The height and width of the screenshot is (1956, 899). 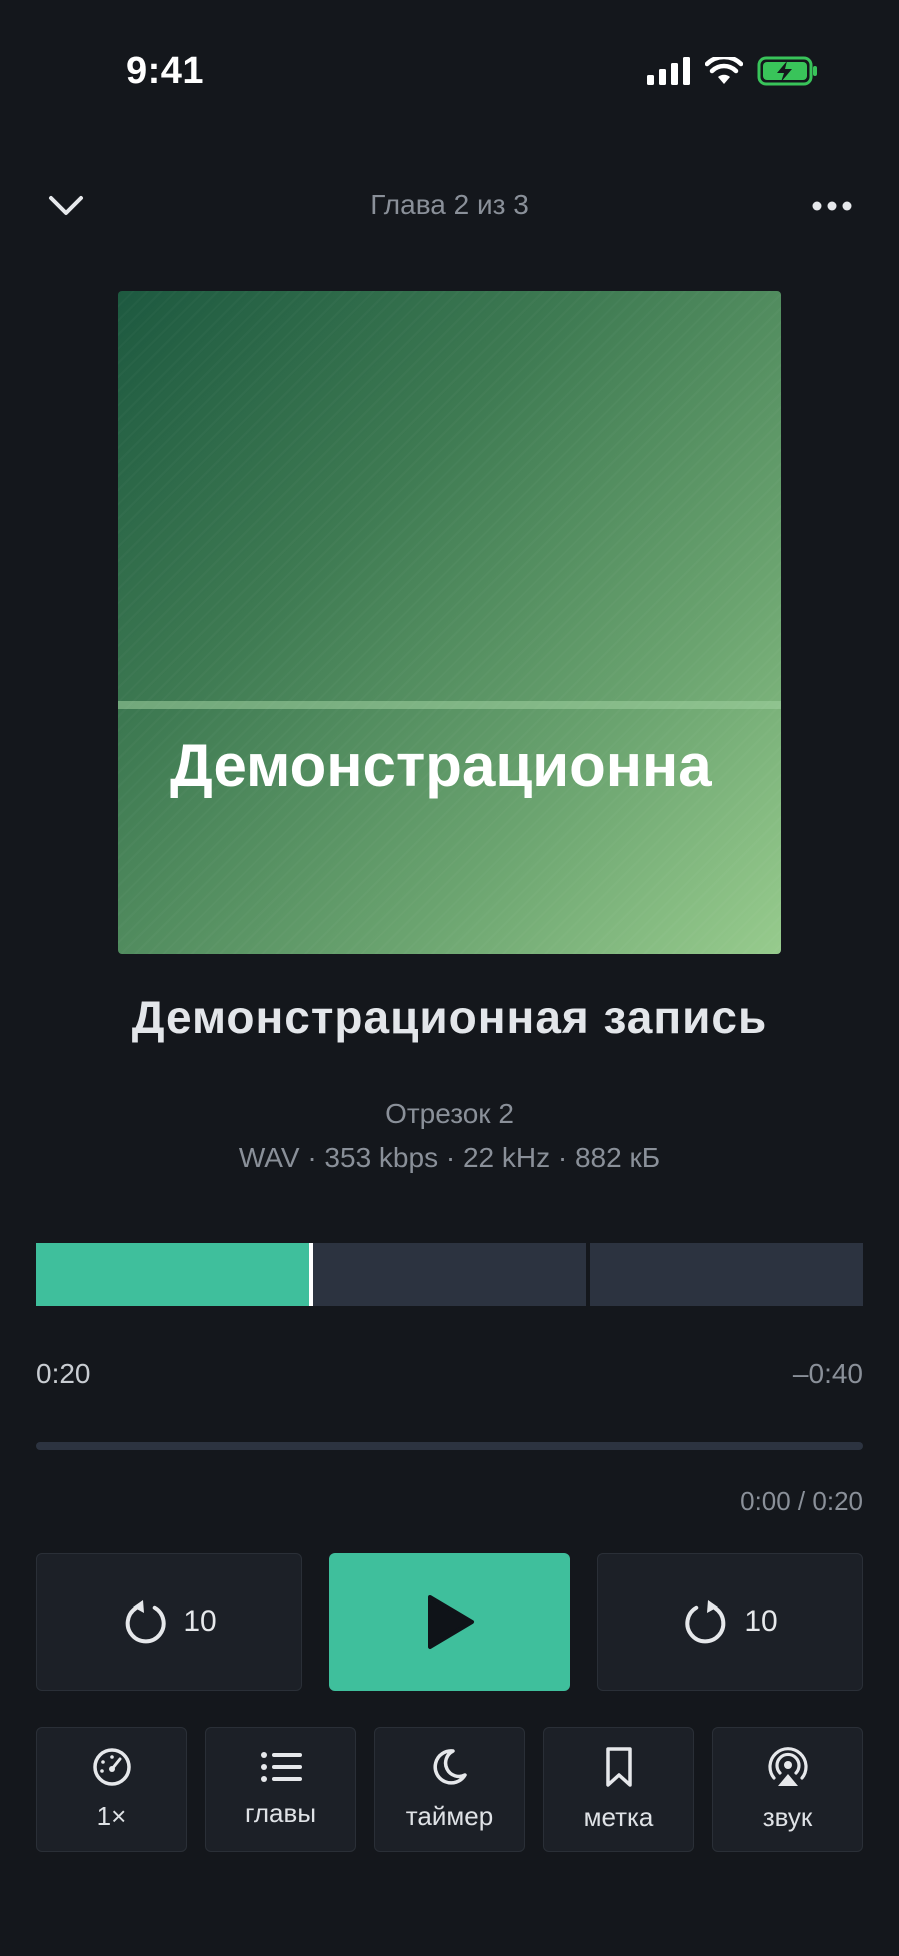 I want to click on artwork-divider, so click(x=449, y=705).